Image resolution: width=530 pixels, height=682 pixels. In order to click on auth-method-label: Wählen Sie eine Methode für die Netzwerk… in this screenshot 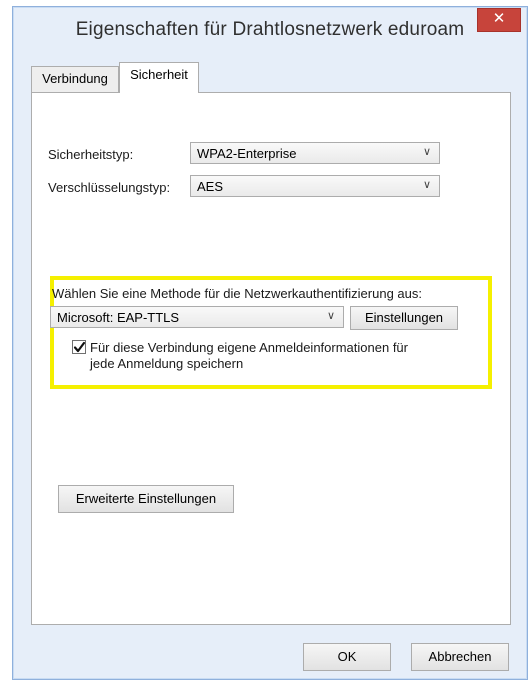, I will do `click(237, 293)`.